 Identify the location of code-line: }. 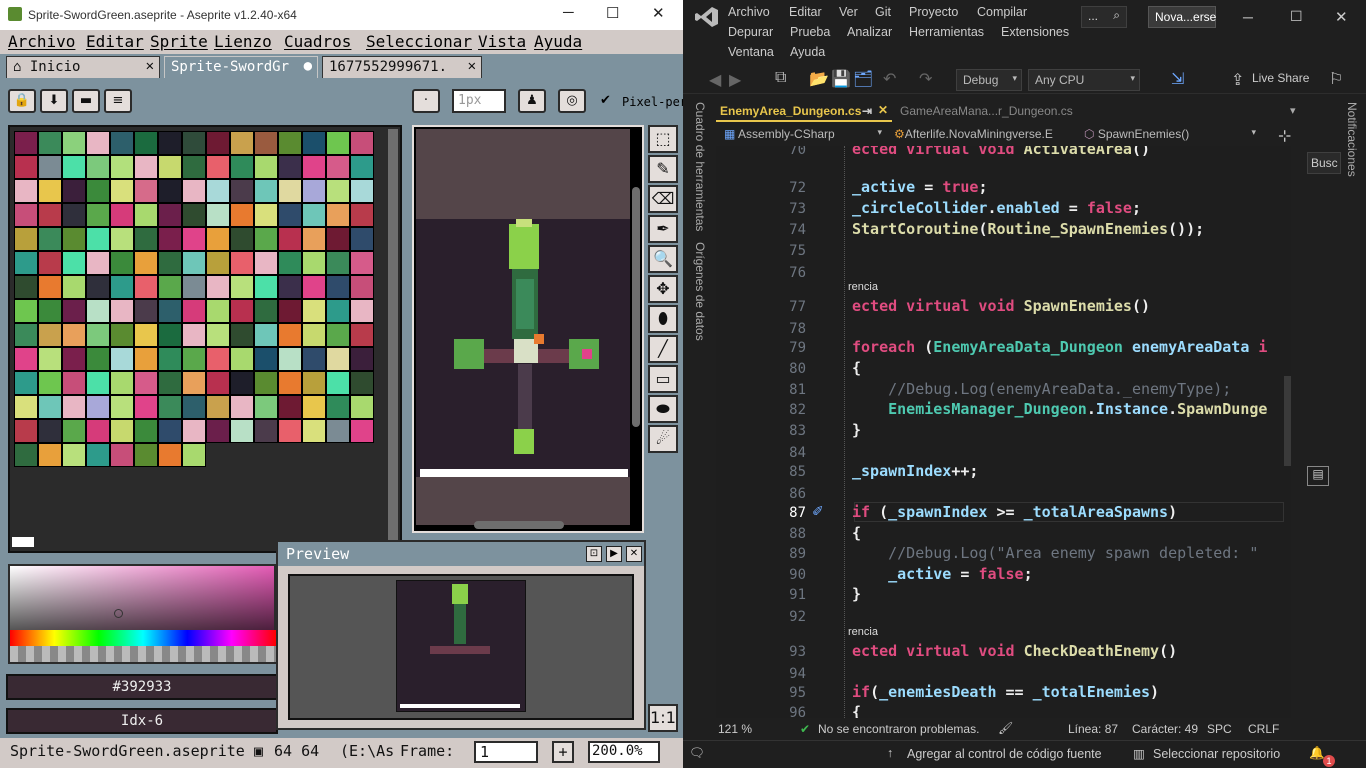
(856, 594).